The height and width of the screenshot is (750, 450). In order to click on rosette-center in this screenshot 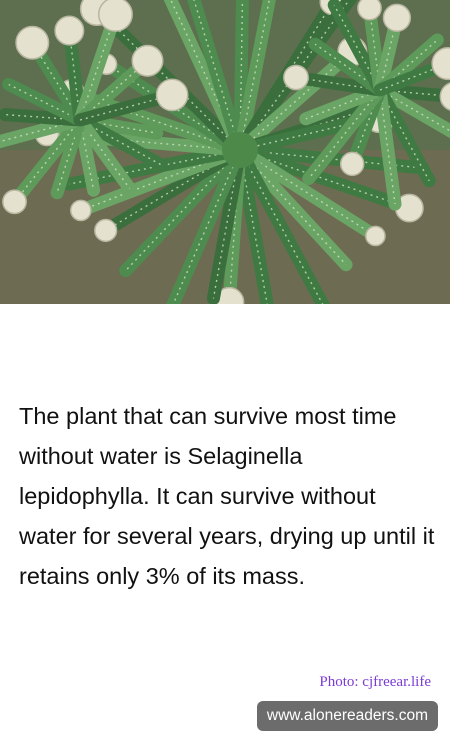, I will do `click(240, 150)`.